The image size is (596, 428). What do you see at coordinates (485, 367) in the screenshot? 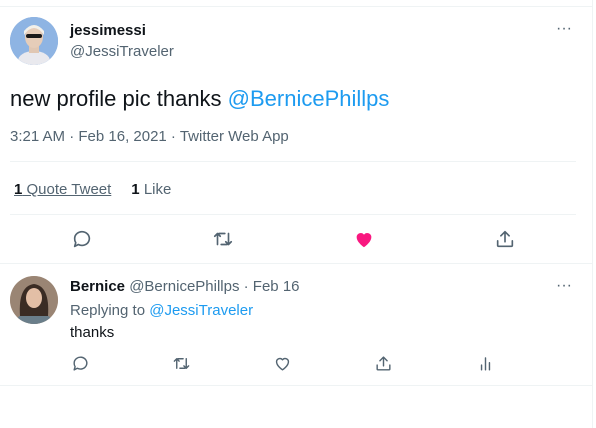
I see `analytics-icon` at bounding box center [485, 367].